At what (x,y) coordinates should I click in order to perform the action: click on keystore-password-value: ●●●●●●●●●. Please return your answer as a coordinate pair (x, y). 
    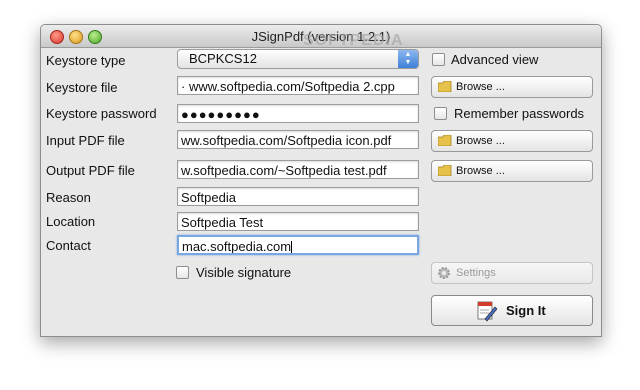
    Looking at the image, I should click on (221, 114).